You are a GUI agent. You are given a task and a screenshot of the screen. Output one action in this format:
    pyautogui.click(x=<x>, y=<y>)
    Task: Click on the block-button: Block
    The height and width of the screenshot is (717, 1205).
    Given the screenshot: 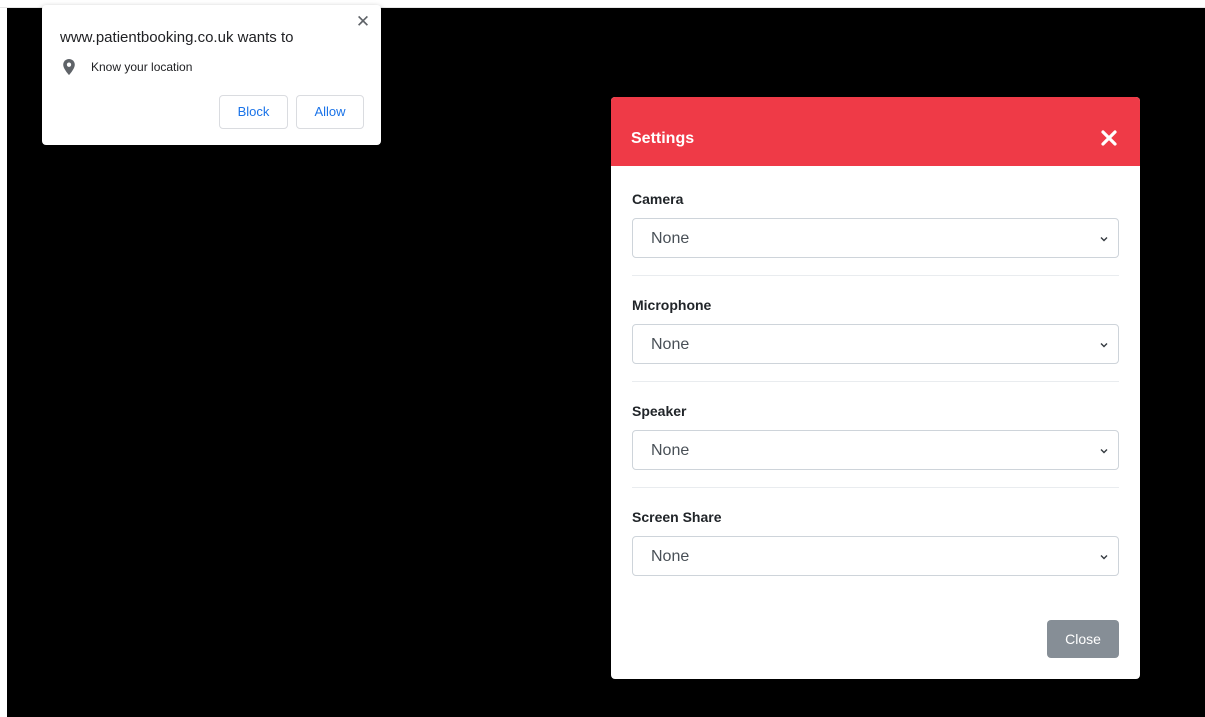 What is the action you would take?
    pyautogui.click(x=253, y=112)
    